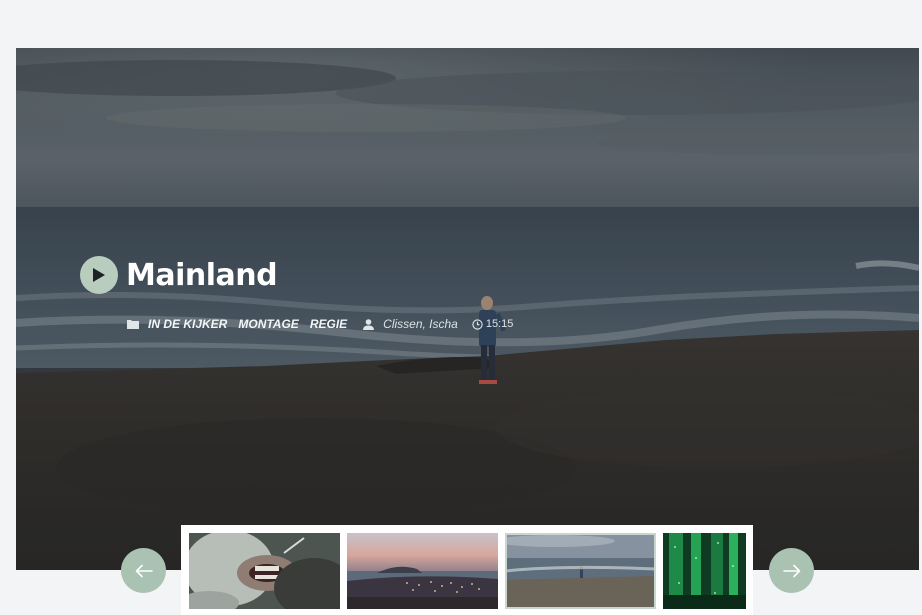 The height and width of the screenshot is (615, 922). What do you see at coordinates (202, 275) in the screenshot?
I see `video-title: Mainland` at bounding box center [202, 275].